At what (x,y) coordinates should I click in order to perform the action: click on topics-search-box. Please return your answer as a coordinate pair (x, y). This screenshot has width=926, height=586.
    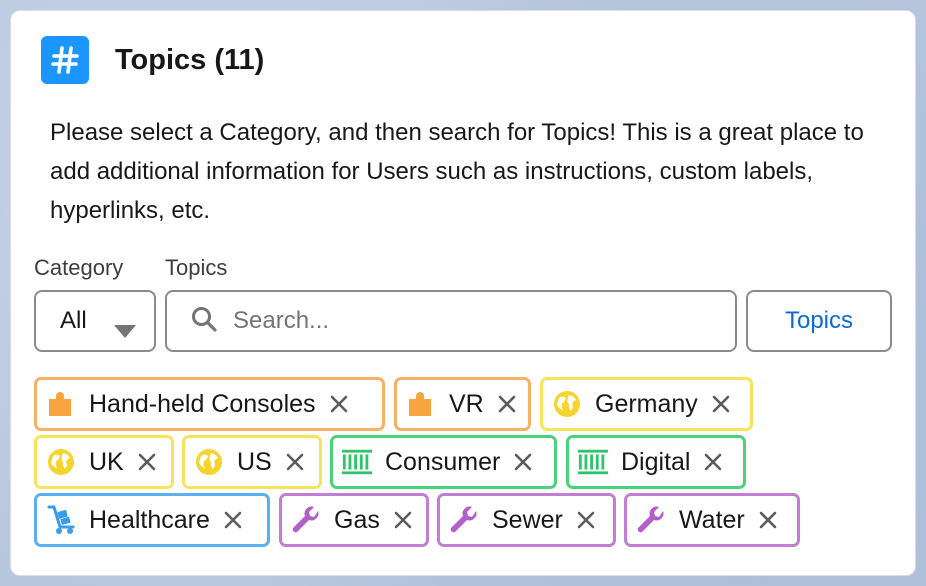
    Looking at the image, I should click on (451, 321).